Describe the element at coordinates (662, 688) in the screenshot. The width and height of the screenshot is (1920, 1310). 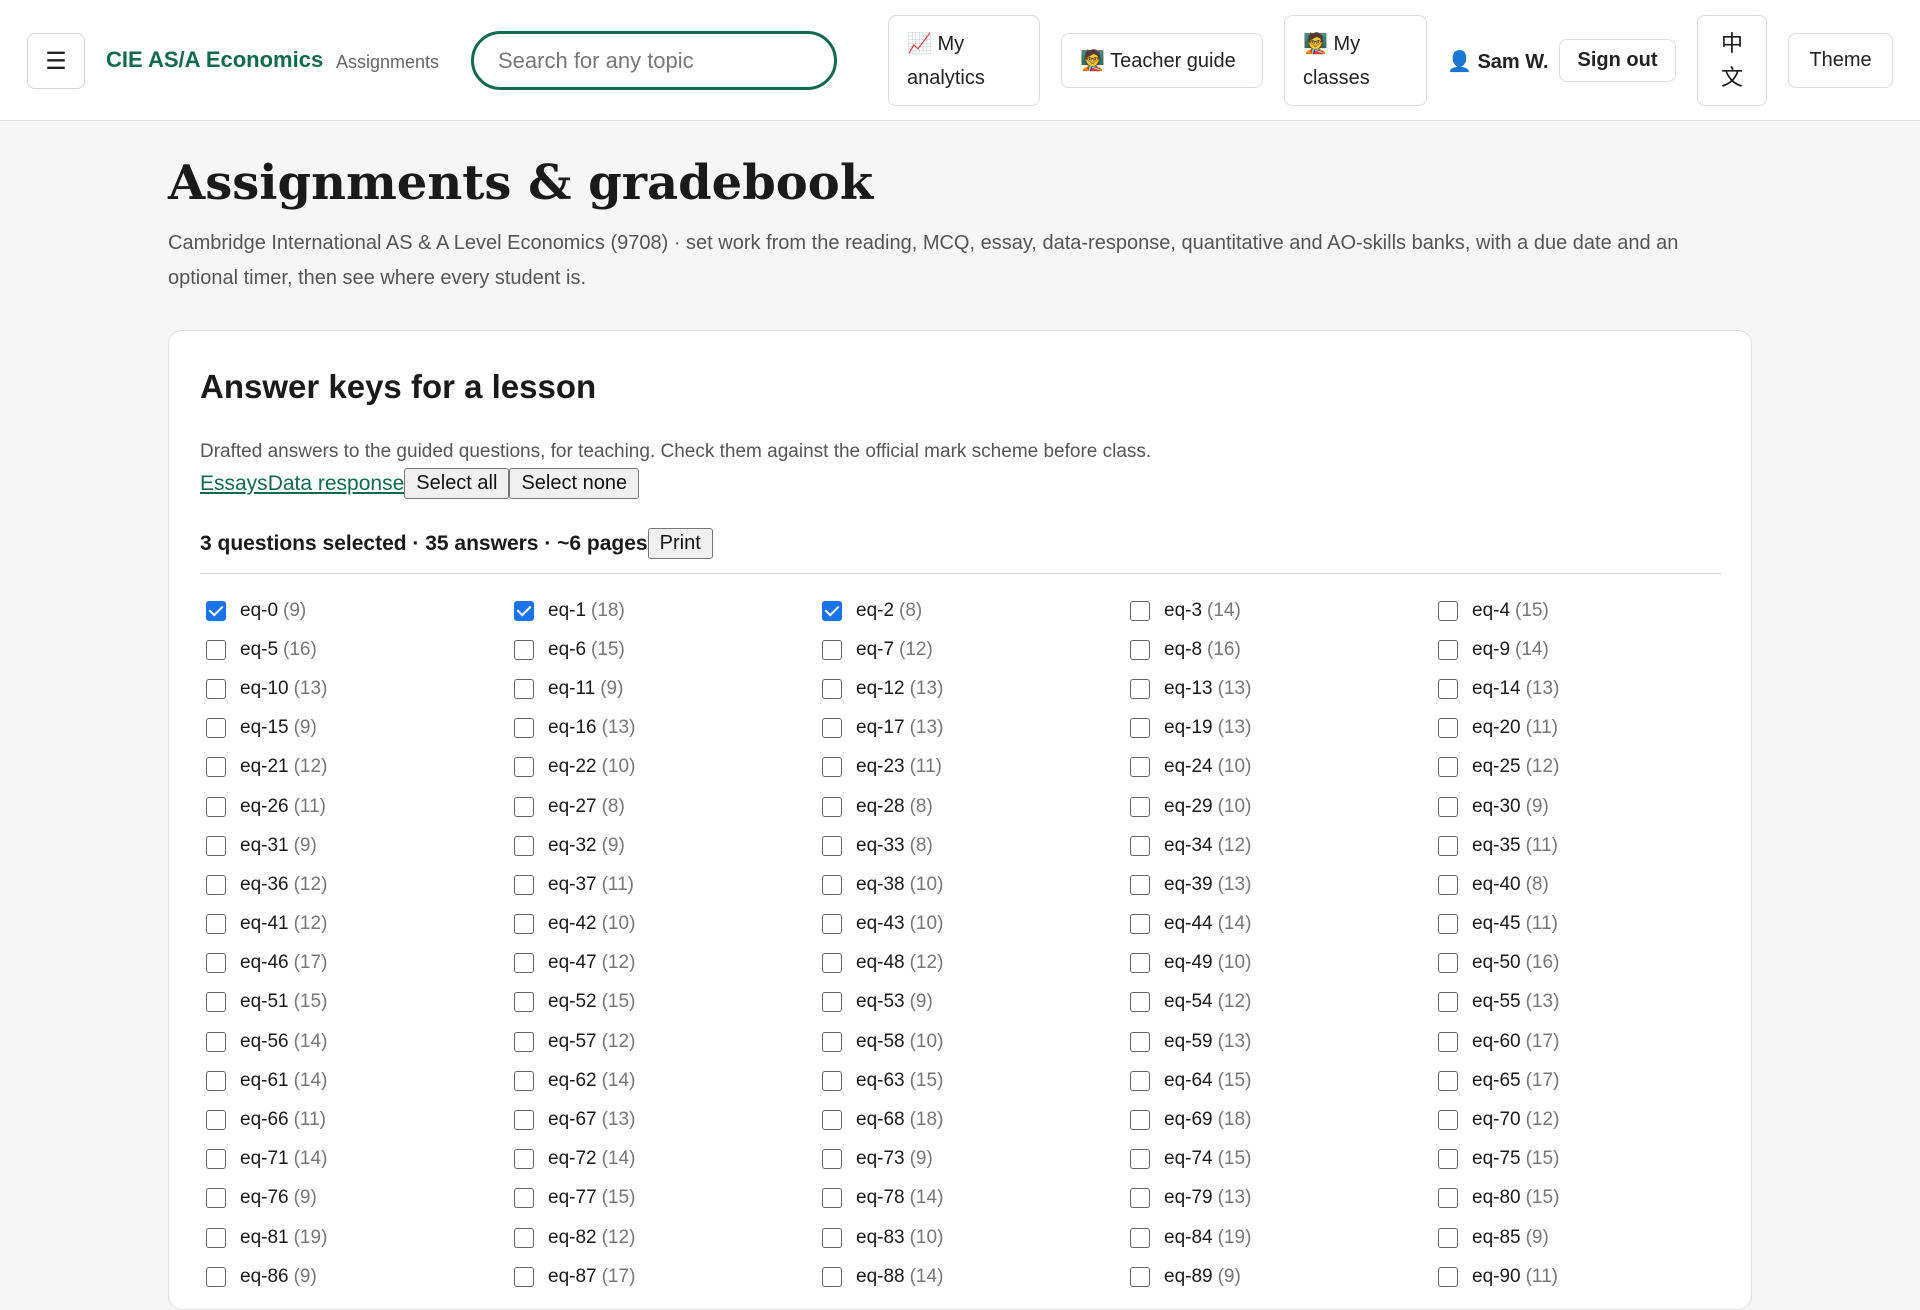
I see `question-item: eq-11 (9)` at that location.